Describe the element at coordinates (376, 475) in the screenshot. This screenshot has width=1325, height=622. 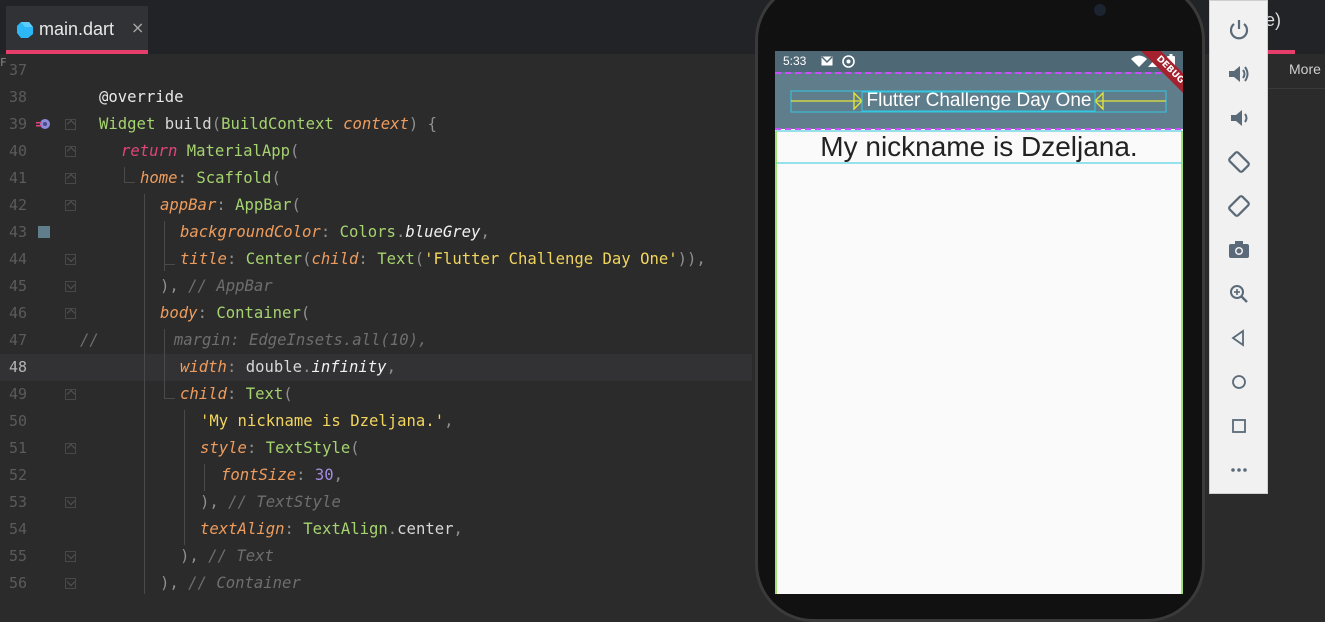
I see `code-line: 52 fontSize: 30,` at that location.